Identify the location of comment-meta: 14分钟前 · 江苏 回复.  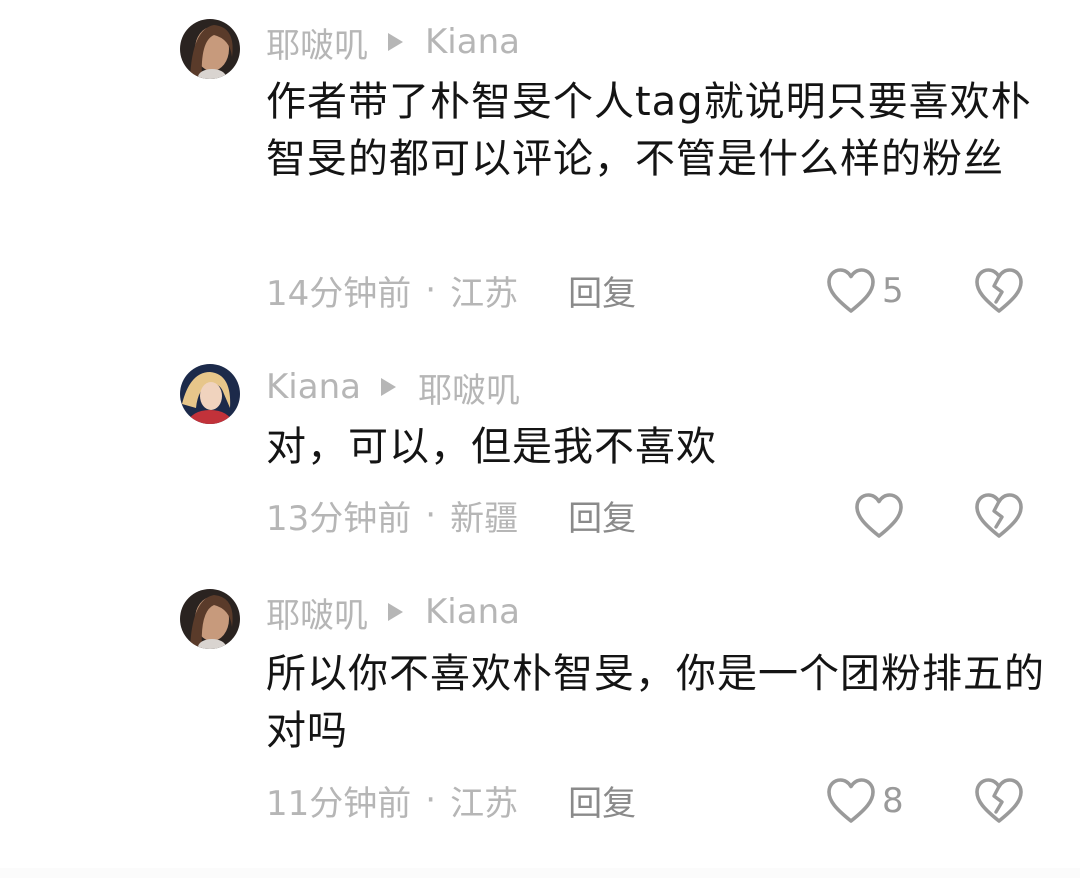
(451, 290).